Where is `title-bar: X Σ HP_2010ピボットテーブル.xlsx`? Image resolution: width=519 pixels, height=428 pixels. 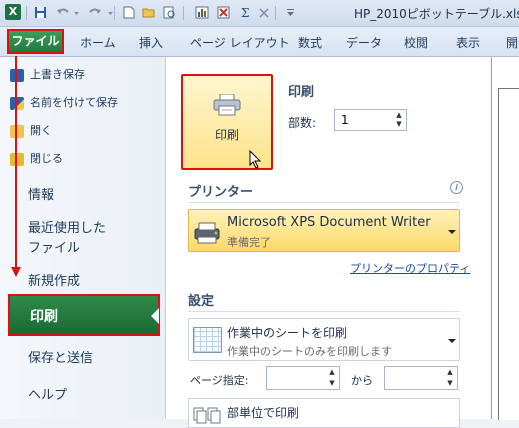 title-bar: X Σ HP_2010ピボットテーブル.xlsx is located at coordinates (259, 13).